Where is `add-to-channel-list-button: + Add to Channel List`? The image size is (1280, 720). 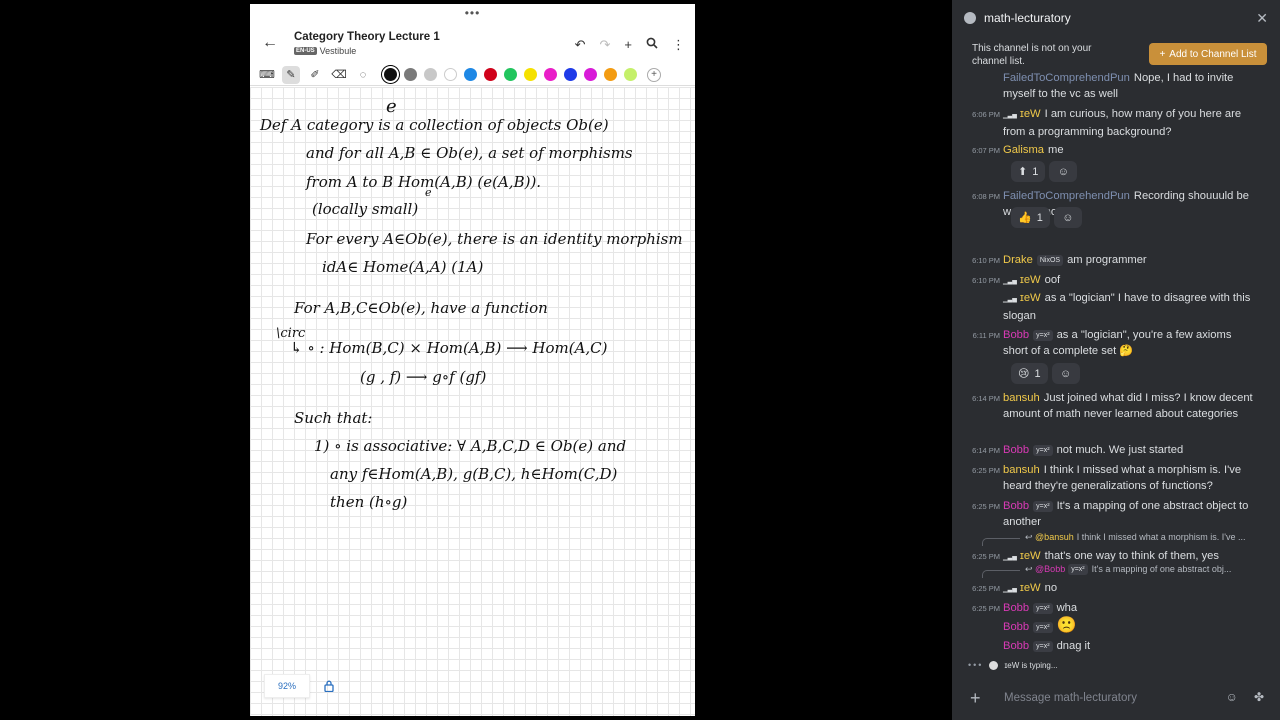
add-to-channel-list-button: + Add to Channel List is located at coordinates (1208, 54).